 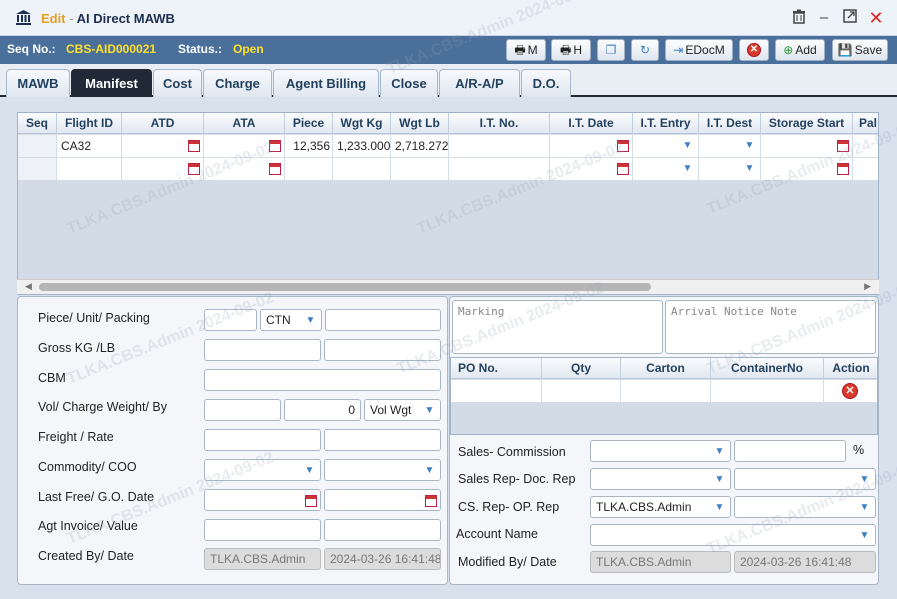 What do you see at coordinates (309, 169) in the screenshot?
I see `piece-cell` at bounding box center [309, 169].